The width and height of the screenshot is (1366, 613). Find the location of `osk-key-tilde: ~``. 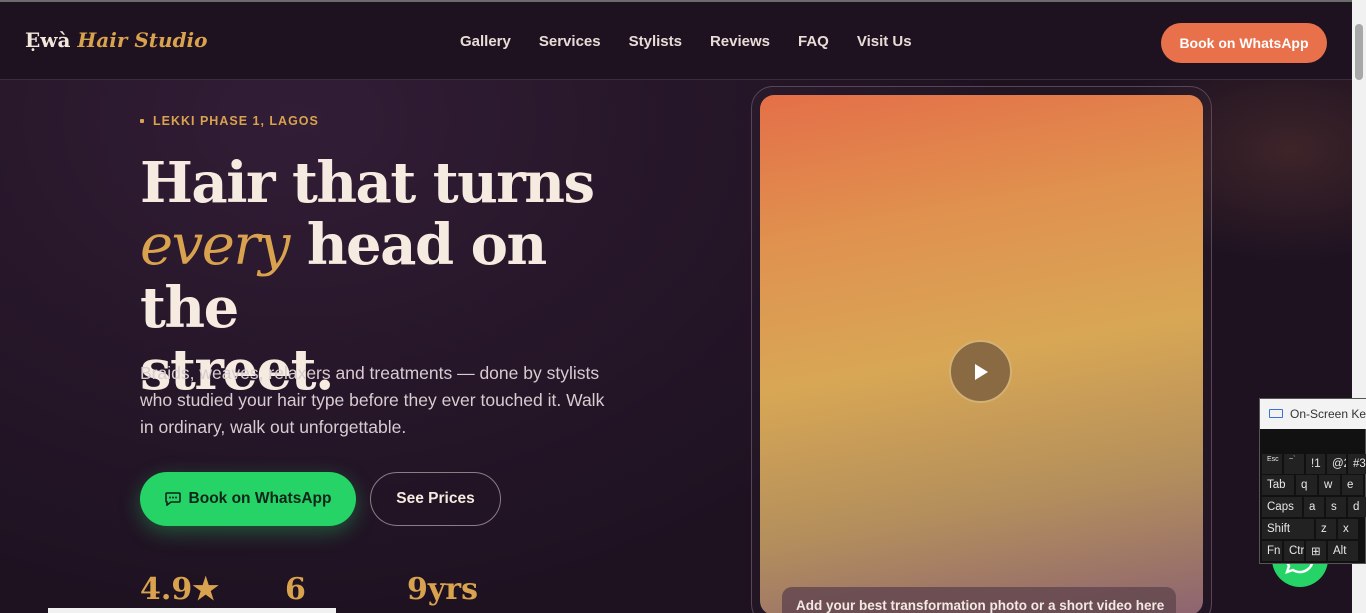

osk-key-tilde: ~` is located at coordinates (1294, 464).